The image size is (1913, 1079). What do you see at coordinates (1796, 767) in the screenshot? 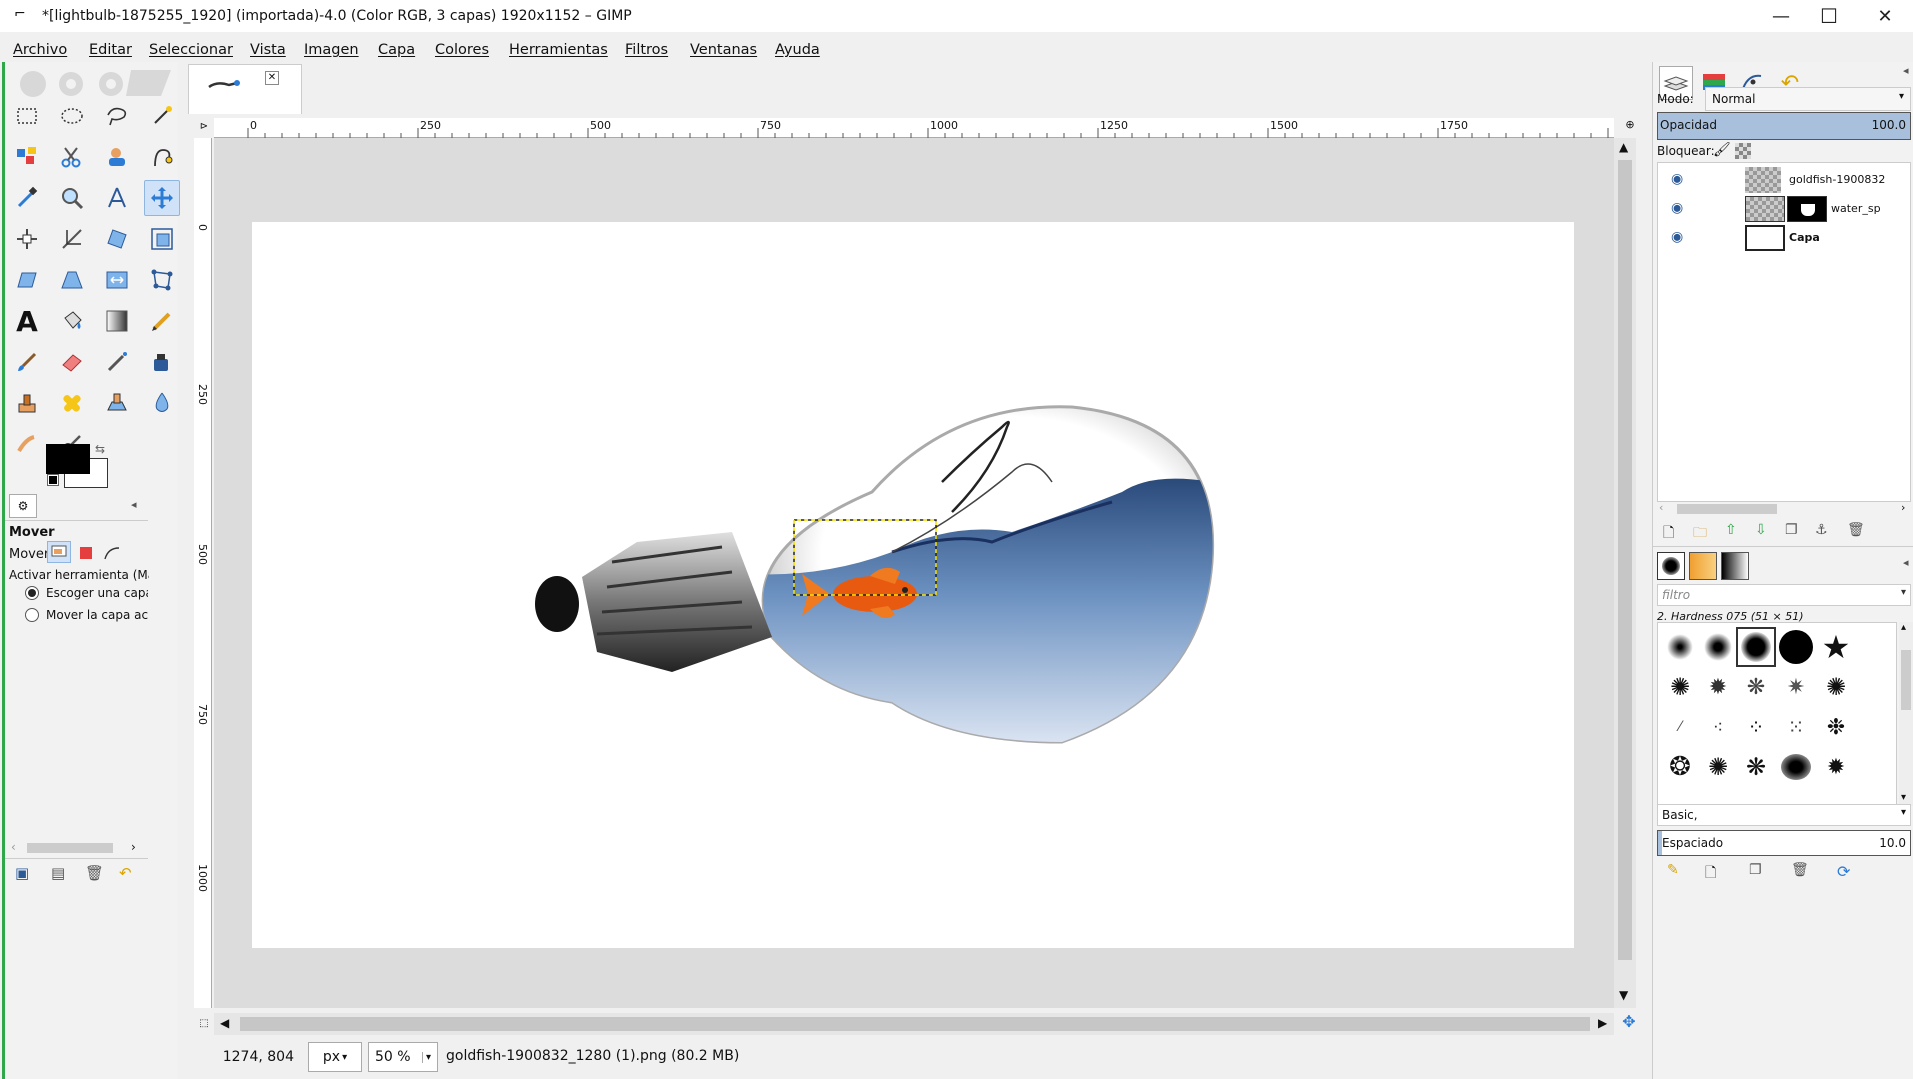
I see `brush-grunge-icon` at bounding box center [1796, 767].